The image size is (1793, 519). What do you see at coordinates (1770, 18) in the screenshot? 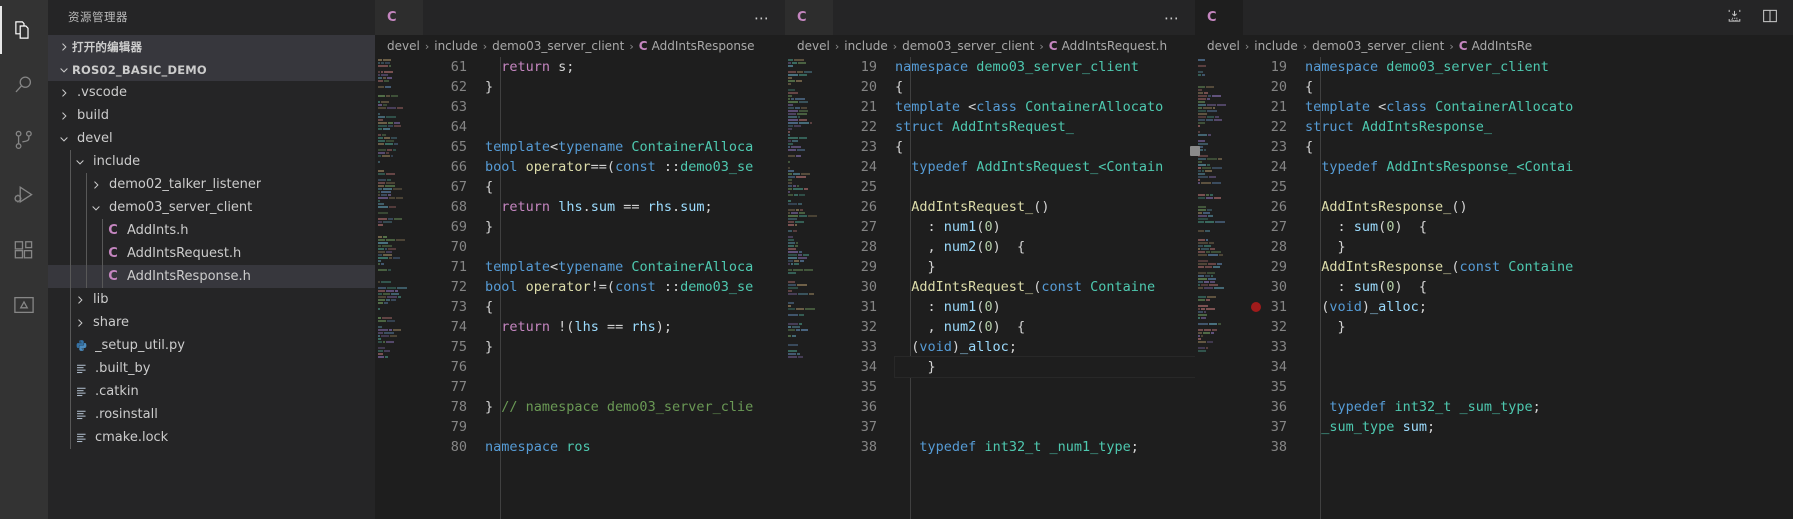
I see `toggle-panel-layout-icon` at bounding box center [1770, 18].